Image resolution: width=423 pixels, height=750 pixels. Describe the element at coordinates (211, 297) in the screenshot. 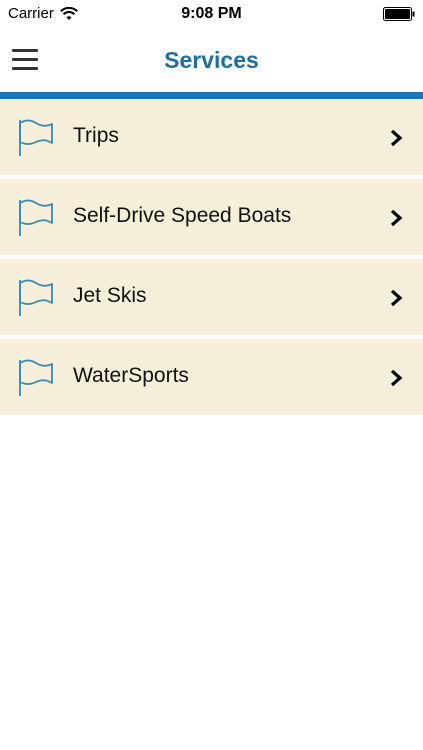

I see `list-item-jet-skis: Jet Skis` at that location.